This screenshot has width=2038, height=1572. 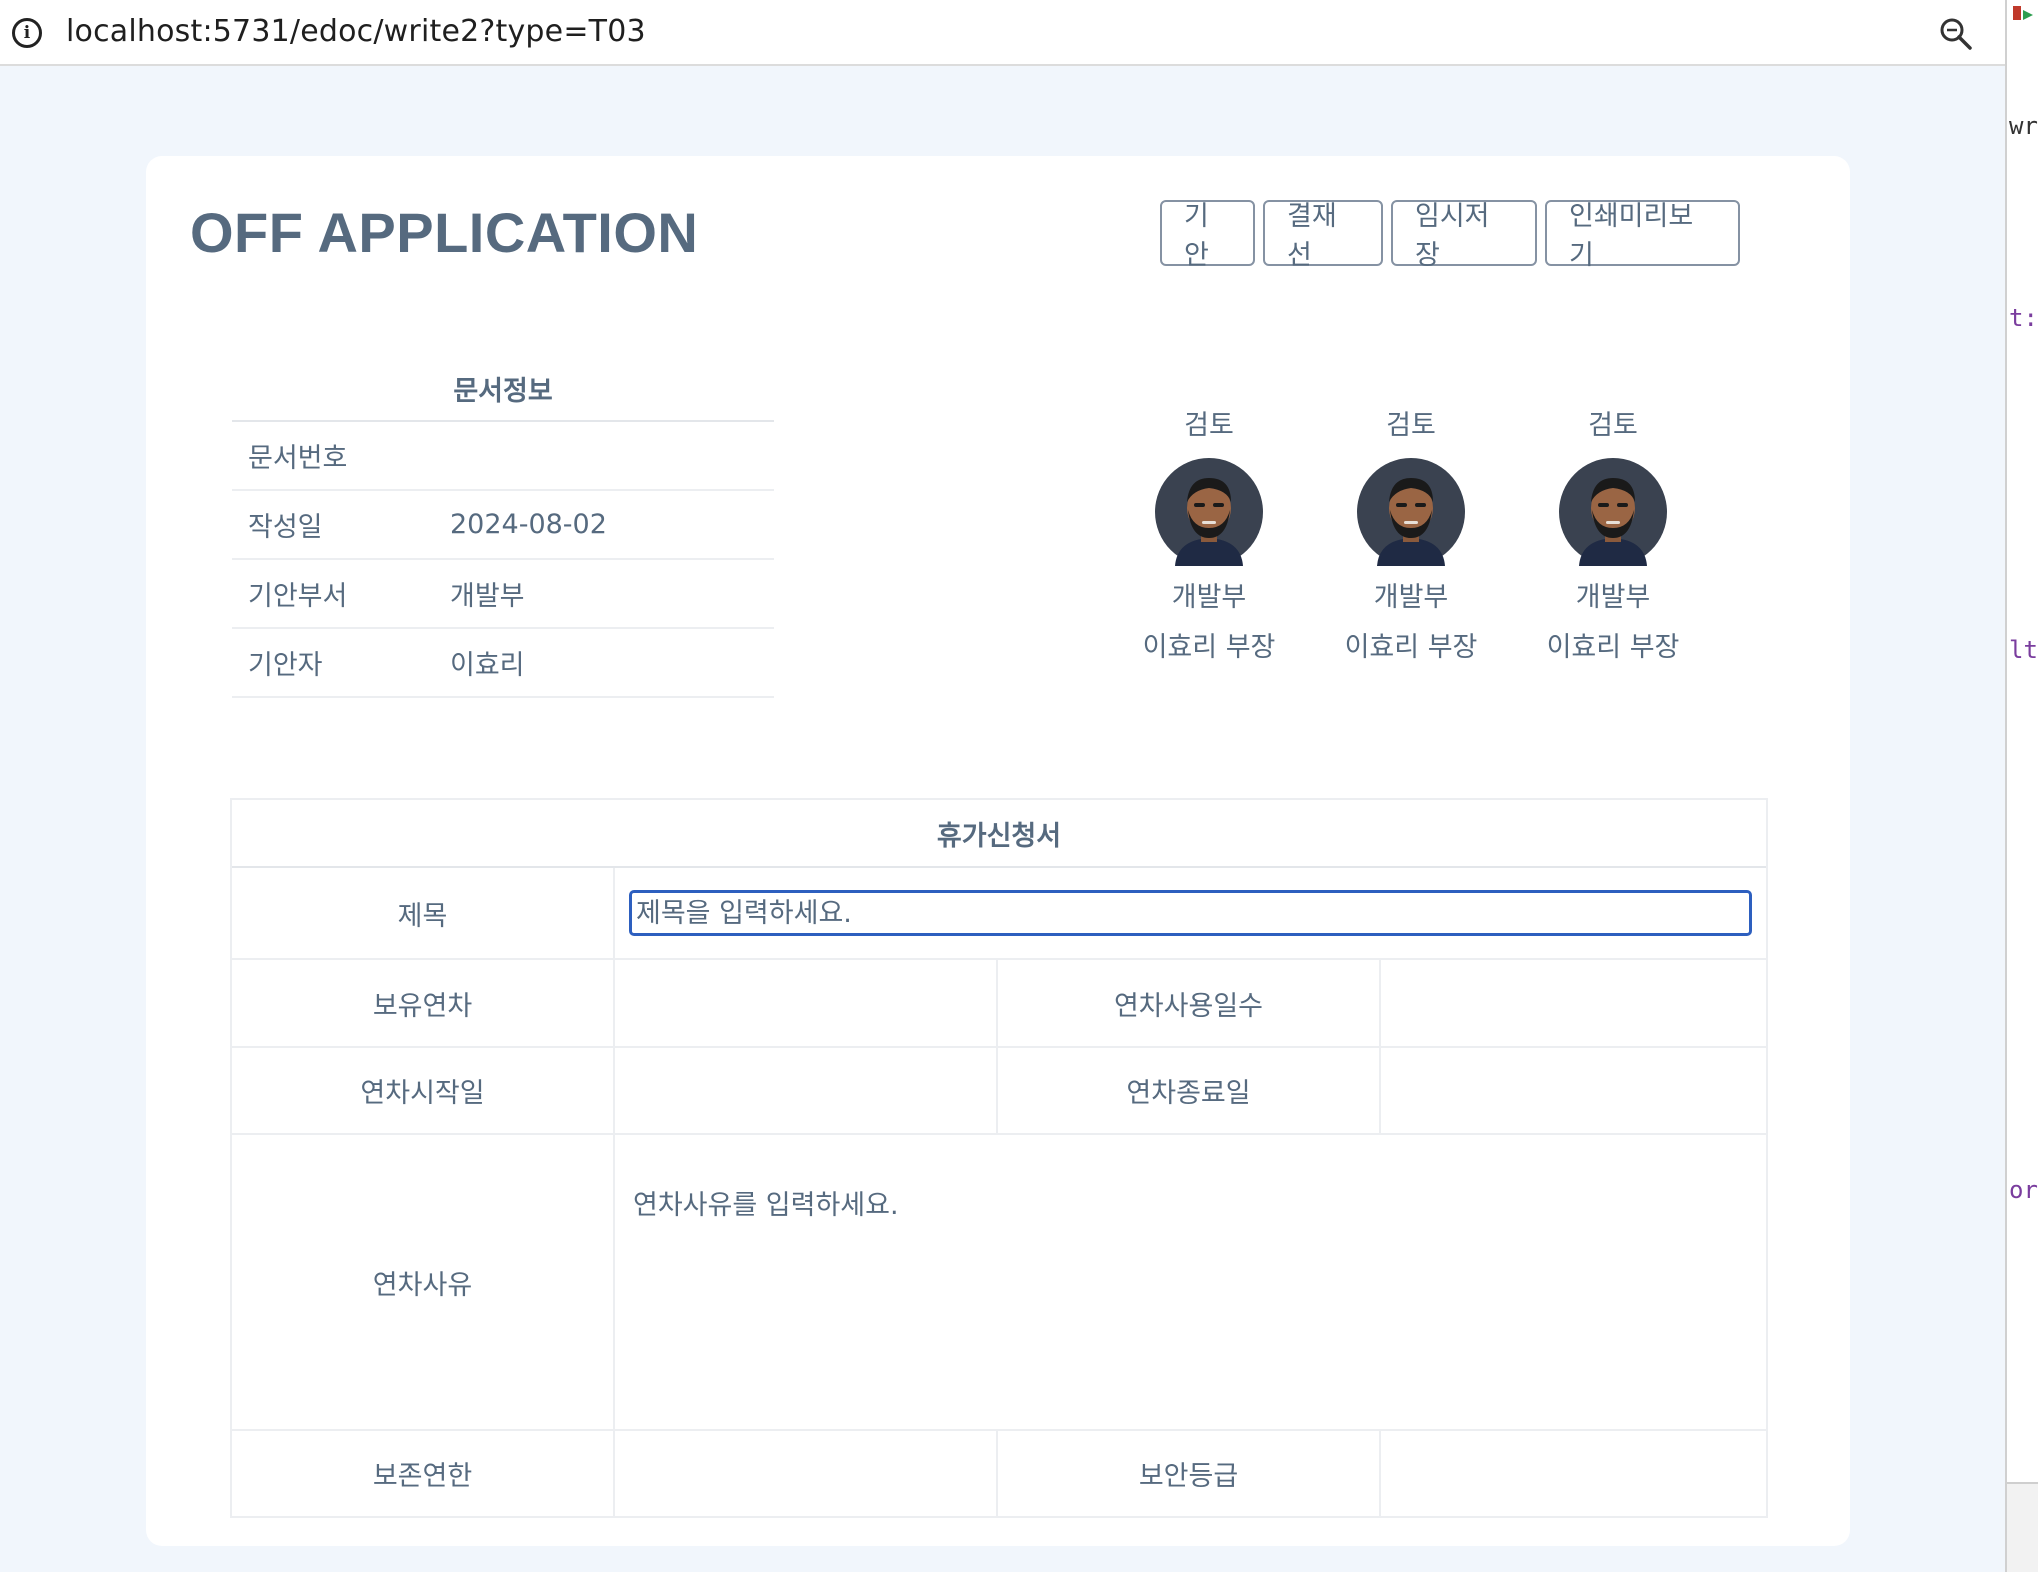 I want to click on created-date-label: 작성일, so click(x=285, y=527).